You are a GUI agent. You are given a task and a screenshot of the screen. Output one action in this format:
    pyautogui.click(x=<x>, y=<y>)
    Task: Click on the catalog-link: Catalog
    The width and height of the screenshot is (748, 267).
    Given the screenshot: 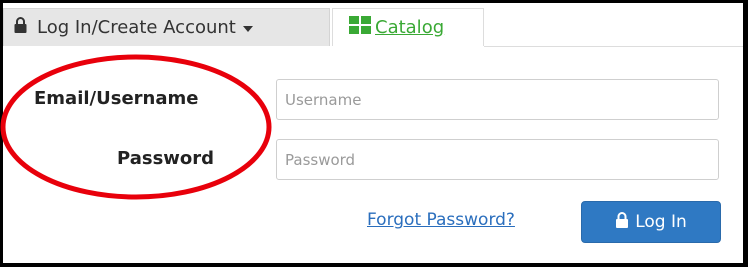 What is the action you would take?
    pyautogui.click(x=409, y=27)
    